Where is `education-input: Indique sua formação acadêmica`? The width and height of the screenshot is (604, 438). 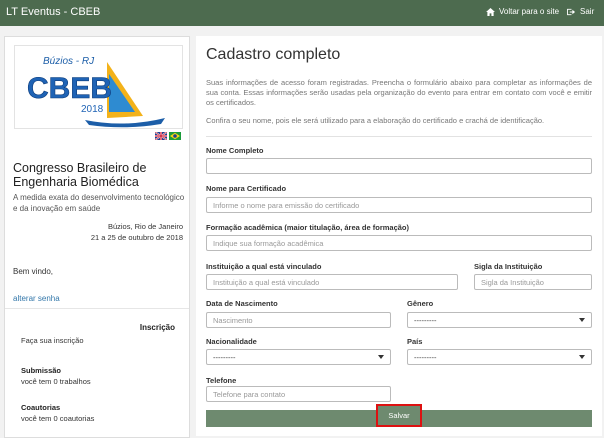 education-input: Indique sua formação acadêmica is located at coordinates (399, 243).